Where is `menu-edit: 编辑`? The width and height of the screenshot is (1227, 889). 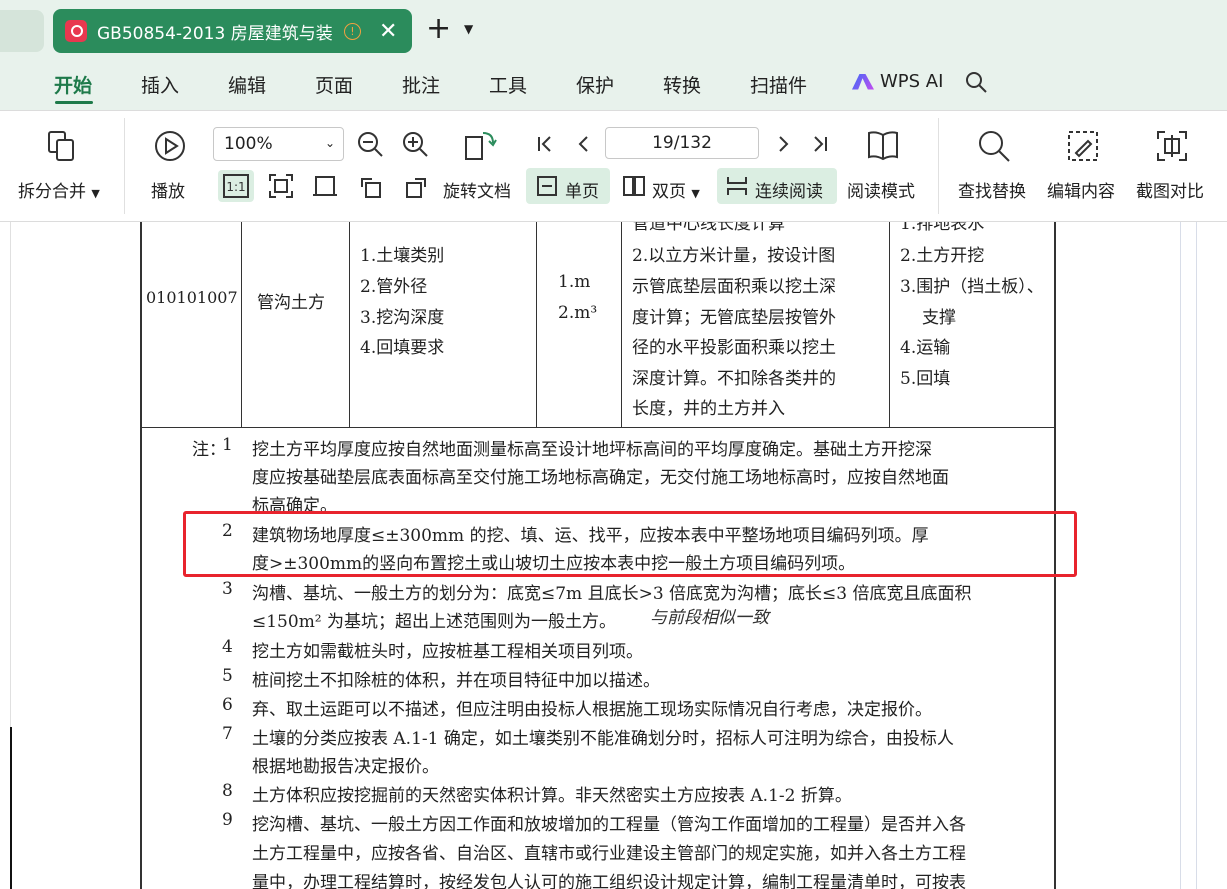
menu-edit: 编辑 is located at coordinates (247, 84).